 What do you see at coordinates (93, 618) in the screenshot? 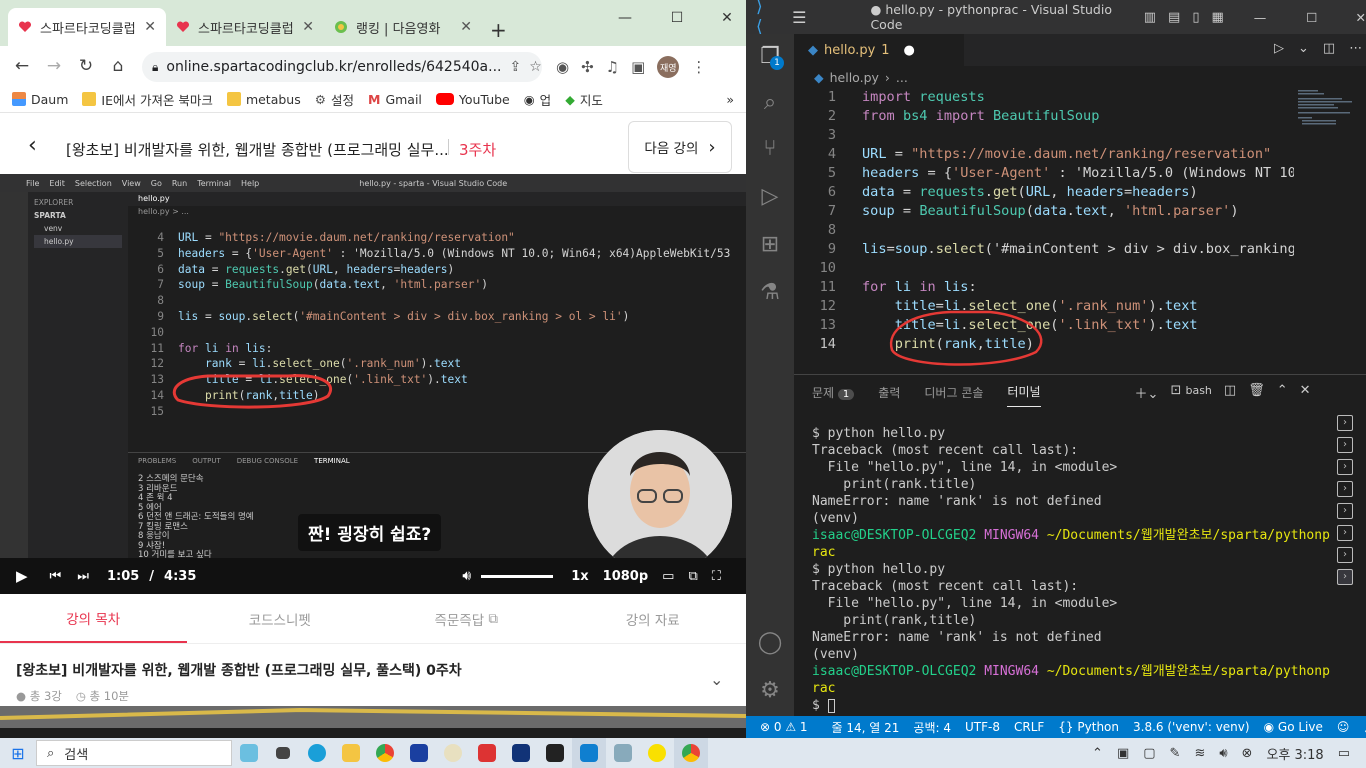
I see `tab-toc: 강의 목차` at bounding box center [93, 618].